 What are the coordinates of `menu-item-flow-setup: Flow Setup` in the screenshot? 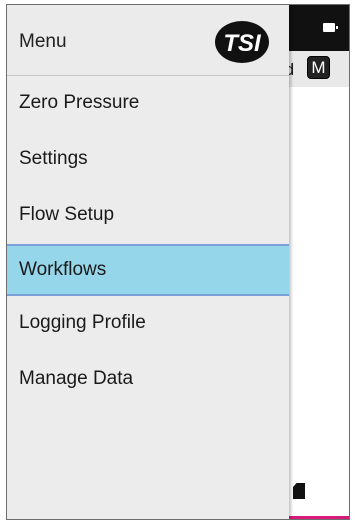 It's located at (148, 216).